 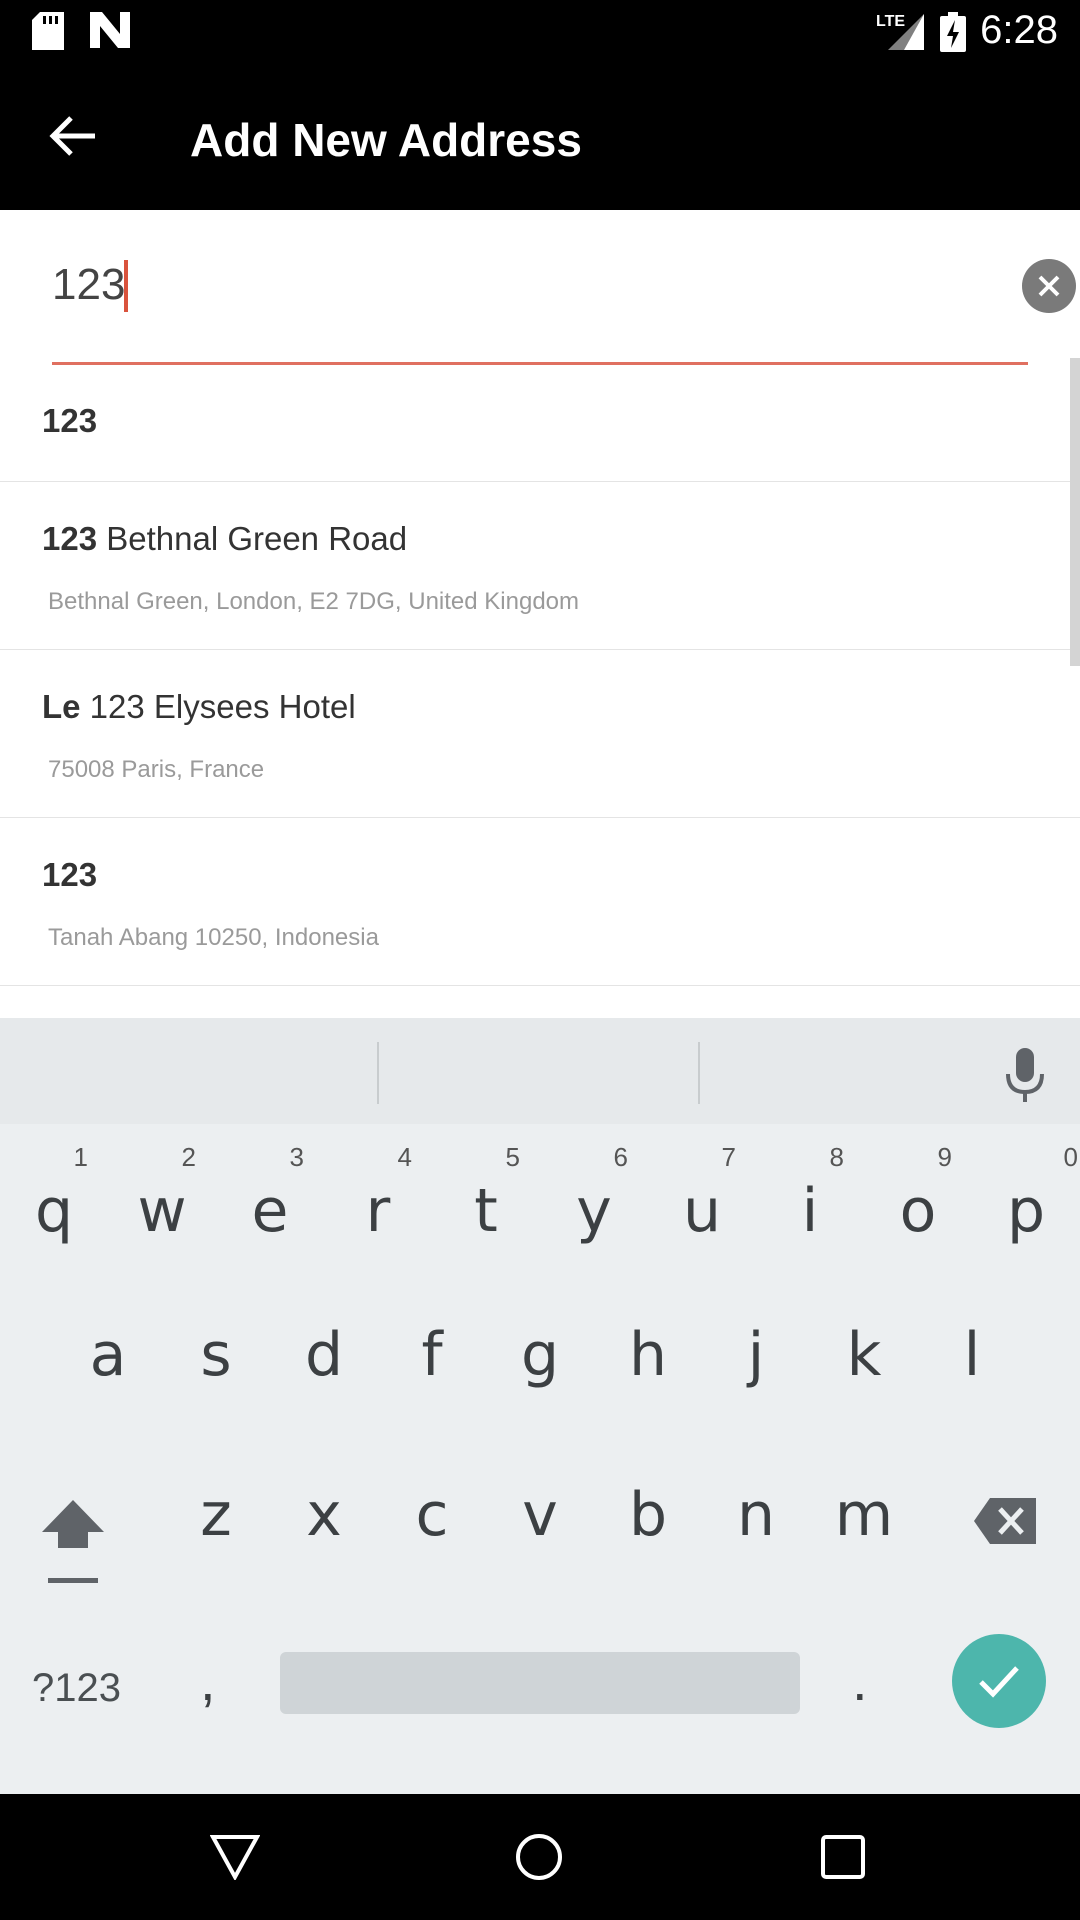 What do you see at coordinates (162, 1211) in the screenshot?
I see `key-letter: w` at bounding box center [162, 1211].